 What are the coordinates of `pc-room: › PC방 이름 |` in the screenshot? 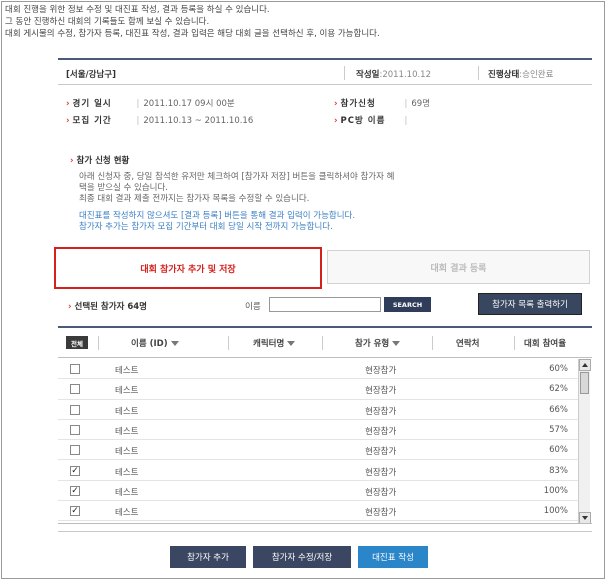 It's located at (371, 121).